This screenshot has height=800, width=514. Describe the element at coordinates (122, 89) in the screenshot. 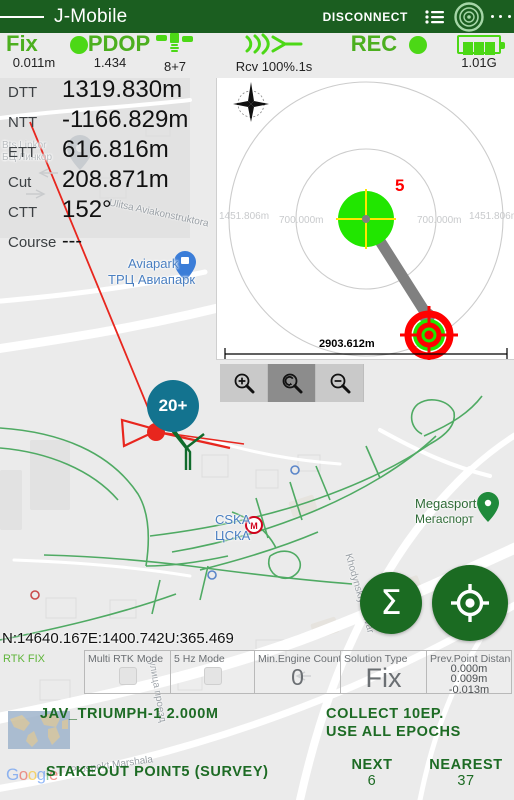

I see `readout-value: 1319.830m` at that location.